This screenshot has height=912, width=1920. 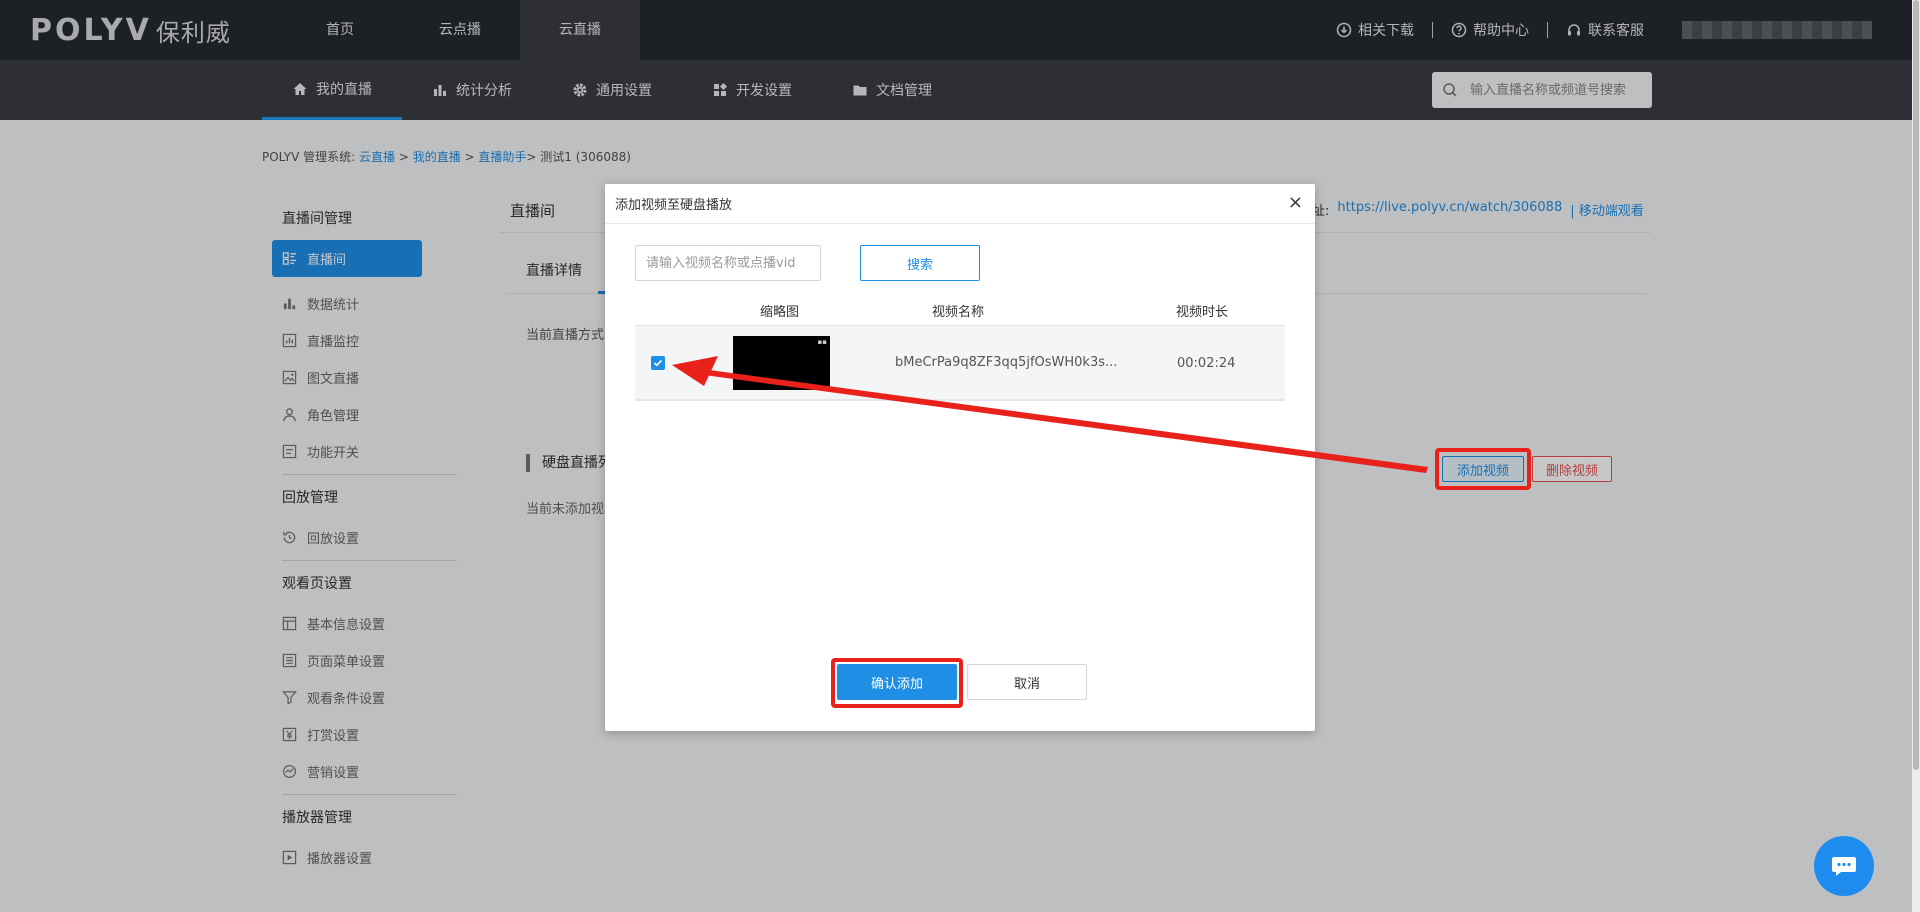 What do you see at coordinates (1916, 385) in the screenshot?
I see `page-scrollbar-thumb` at bounding box center [1916, 385].